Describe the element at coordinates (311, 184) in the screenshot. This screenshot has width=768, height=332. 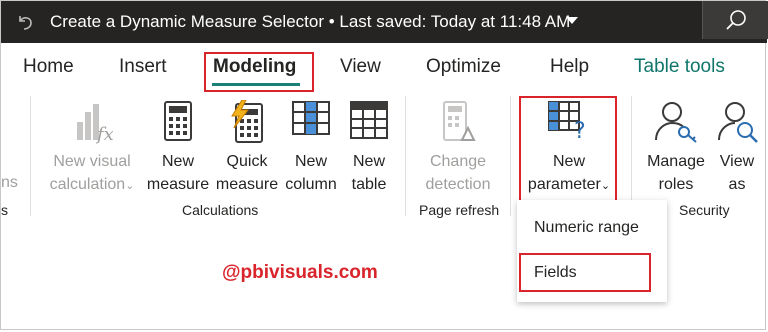
I see `new-column-label-2: column` at that location.